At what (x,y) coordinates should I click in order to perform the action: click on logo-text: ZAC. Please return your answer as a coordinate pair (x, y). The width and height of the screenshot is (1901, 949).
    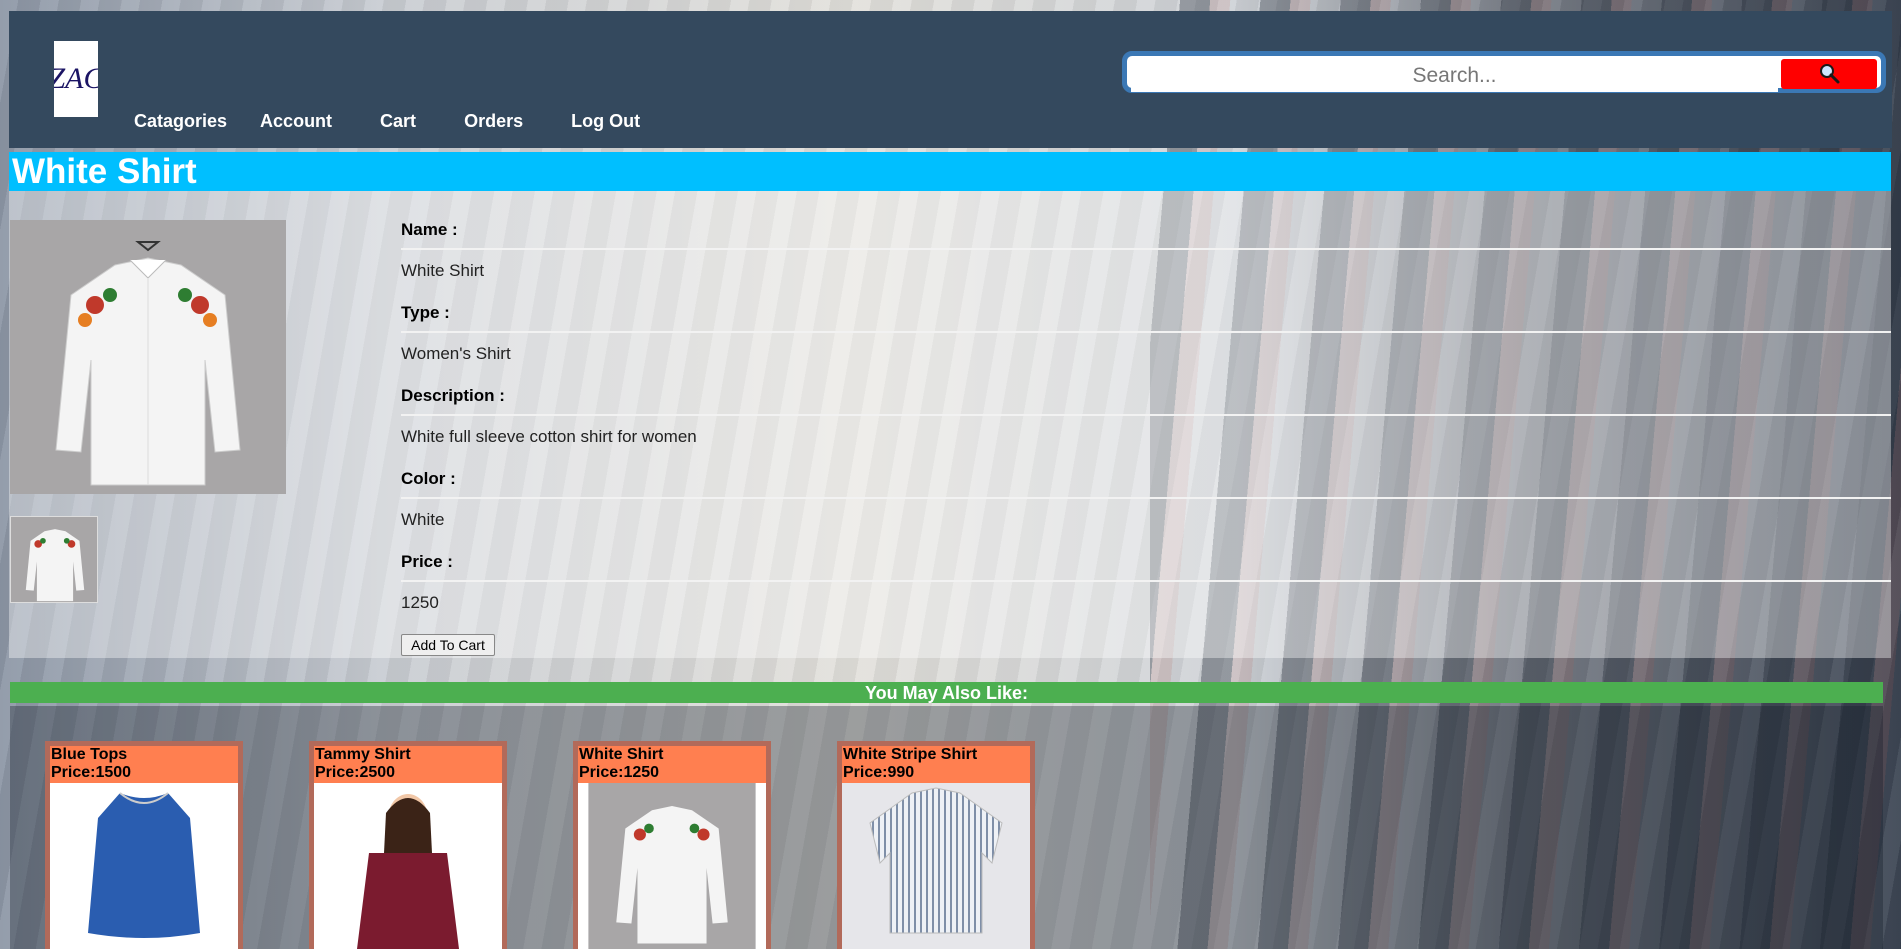
    Looking at the image, I should click on (76, 79).